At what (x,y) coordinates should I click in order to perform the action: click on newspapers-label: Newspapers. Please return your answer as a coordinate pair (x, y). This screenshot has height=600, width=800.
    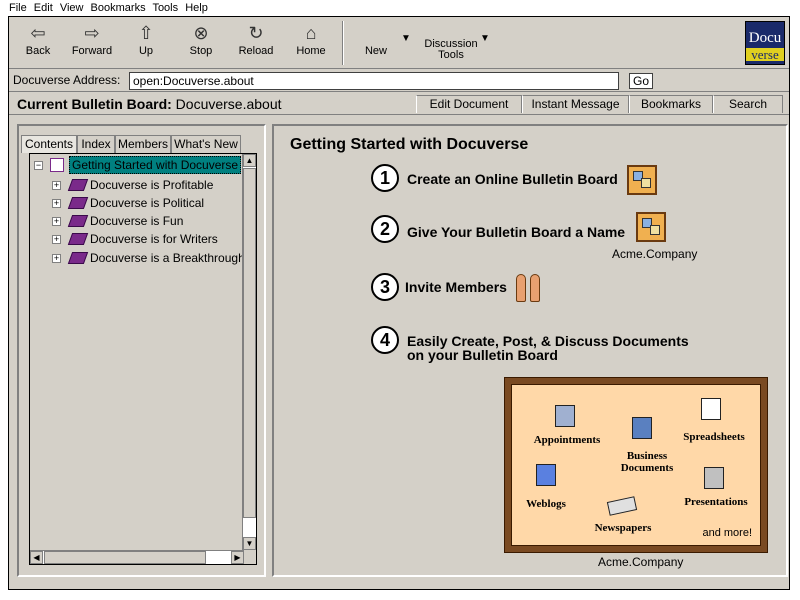
    Looking at the image, I should click on (623, 528).